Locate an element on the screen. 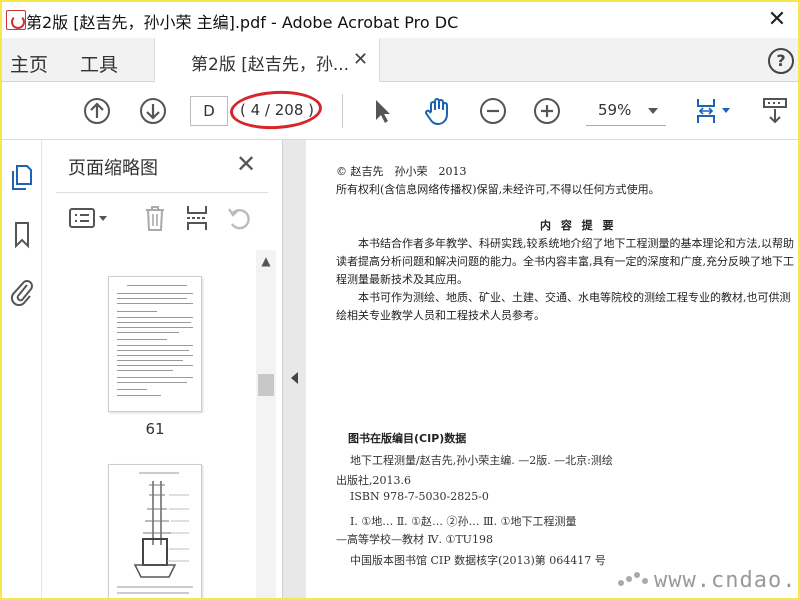 The image size is (800, 600). watermark-text: www.cndao.com is located at coordinates (726, 580).